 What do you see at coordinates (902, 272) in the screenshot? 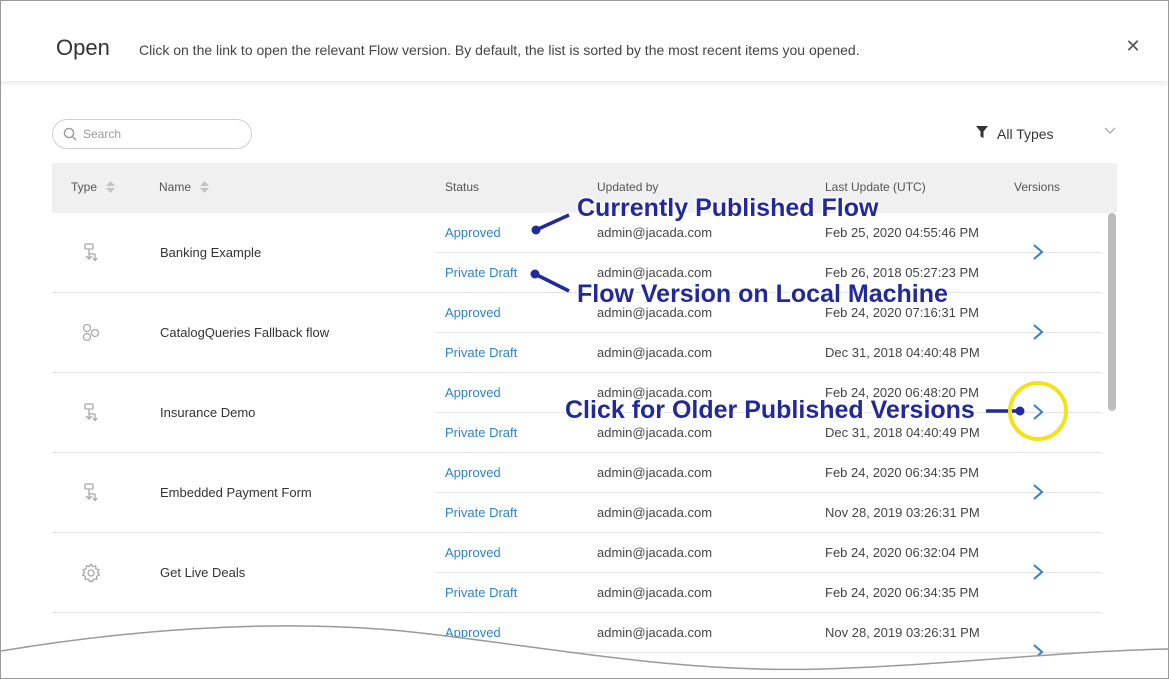
I see `last-update: Feb 26, 2018 05:27:23 PM` at bounding box center [902, 272].